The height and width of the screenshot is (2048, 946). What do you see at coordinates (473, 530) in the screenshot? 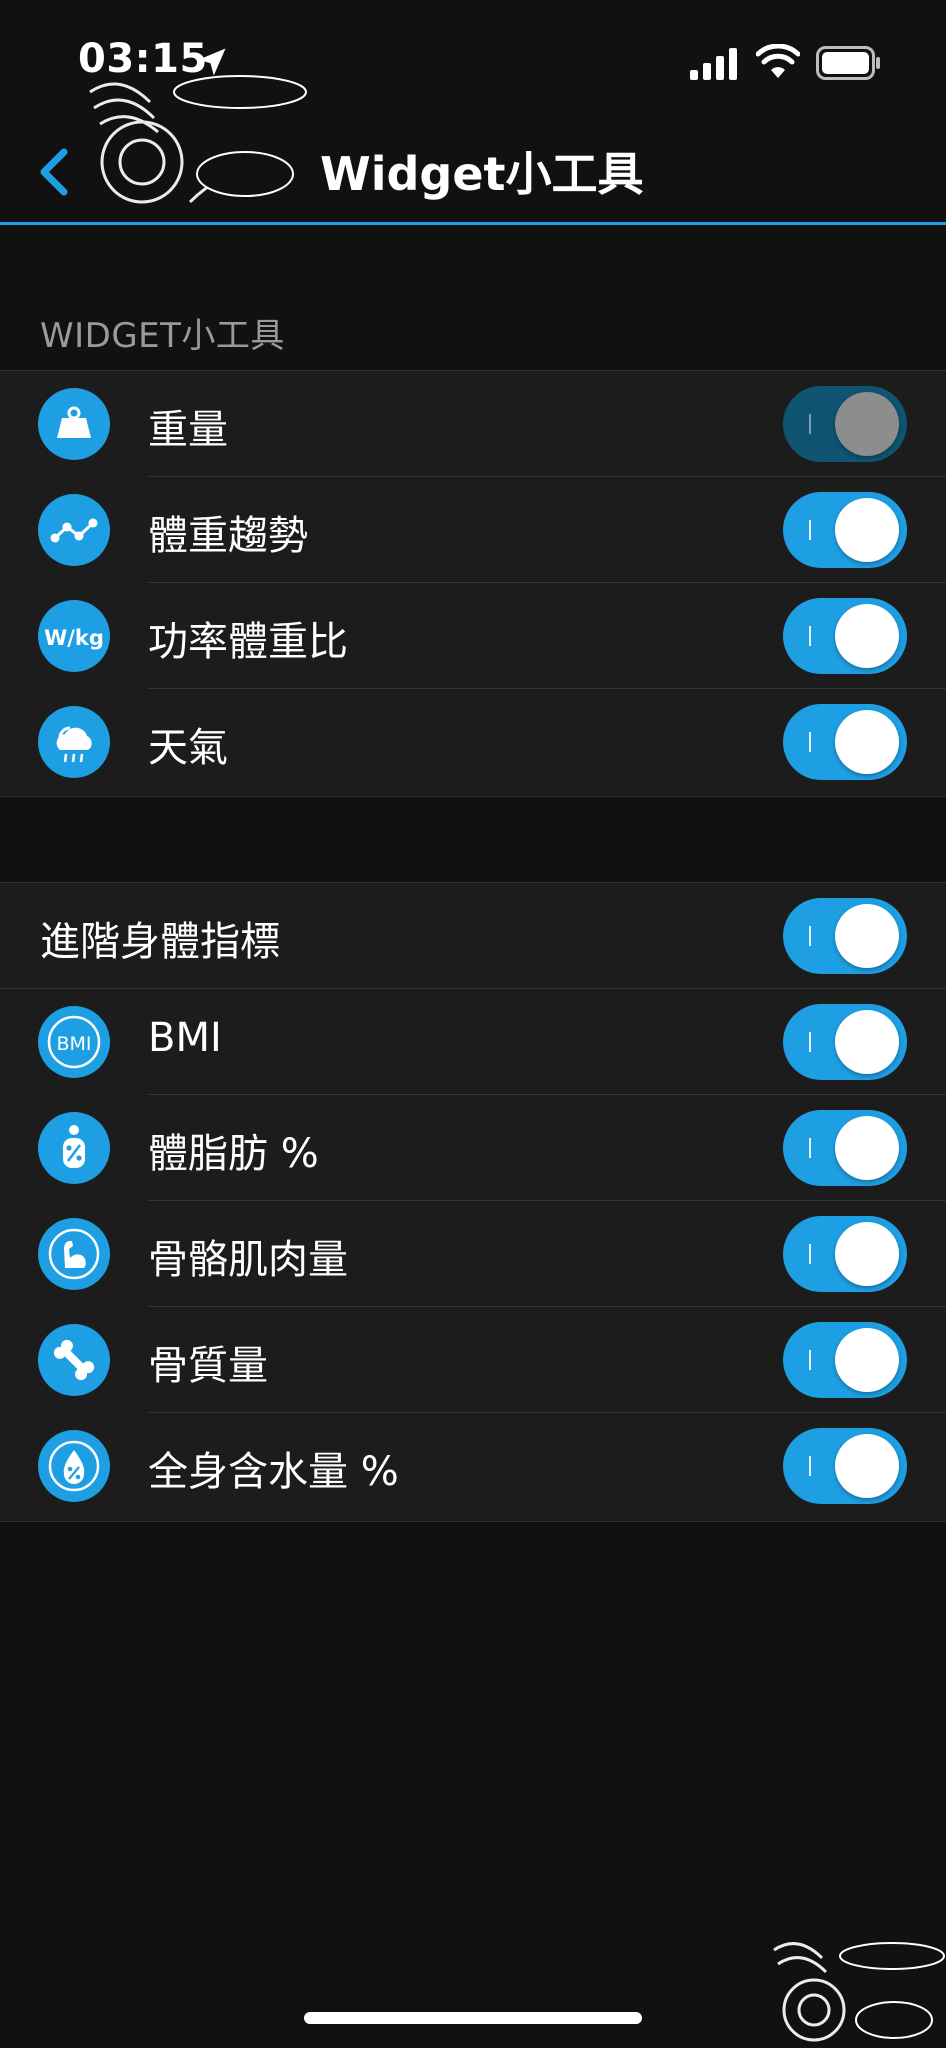
I see `list-item-weight-trend: 體重趨勢` at bounding box center [473, 530].